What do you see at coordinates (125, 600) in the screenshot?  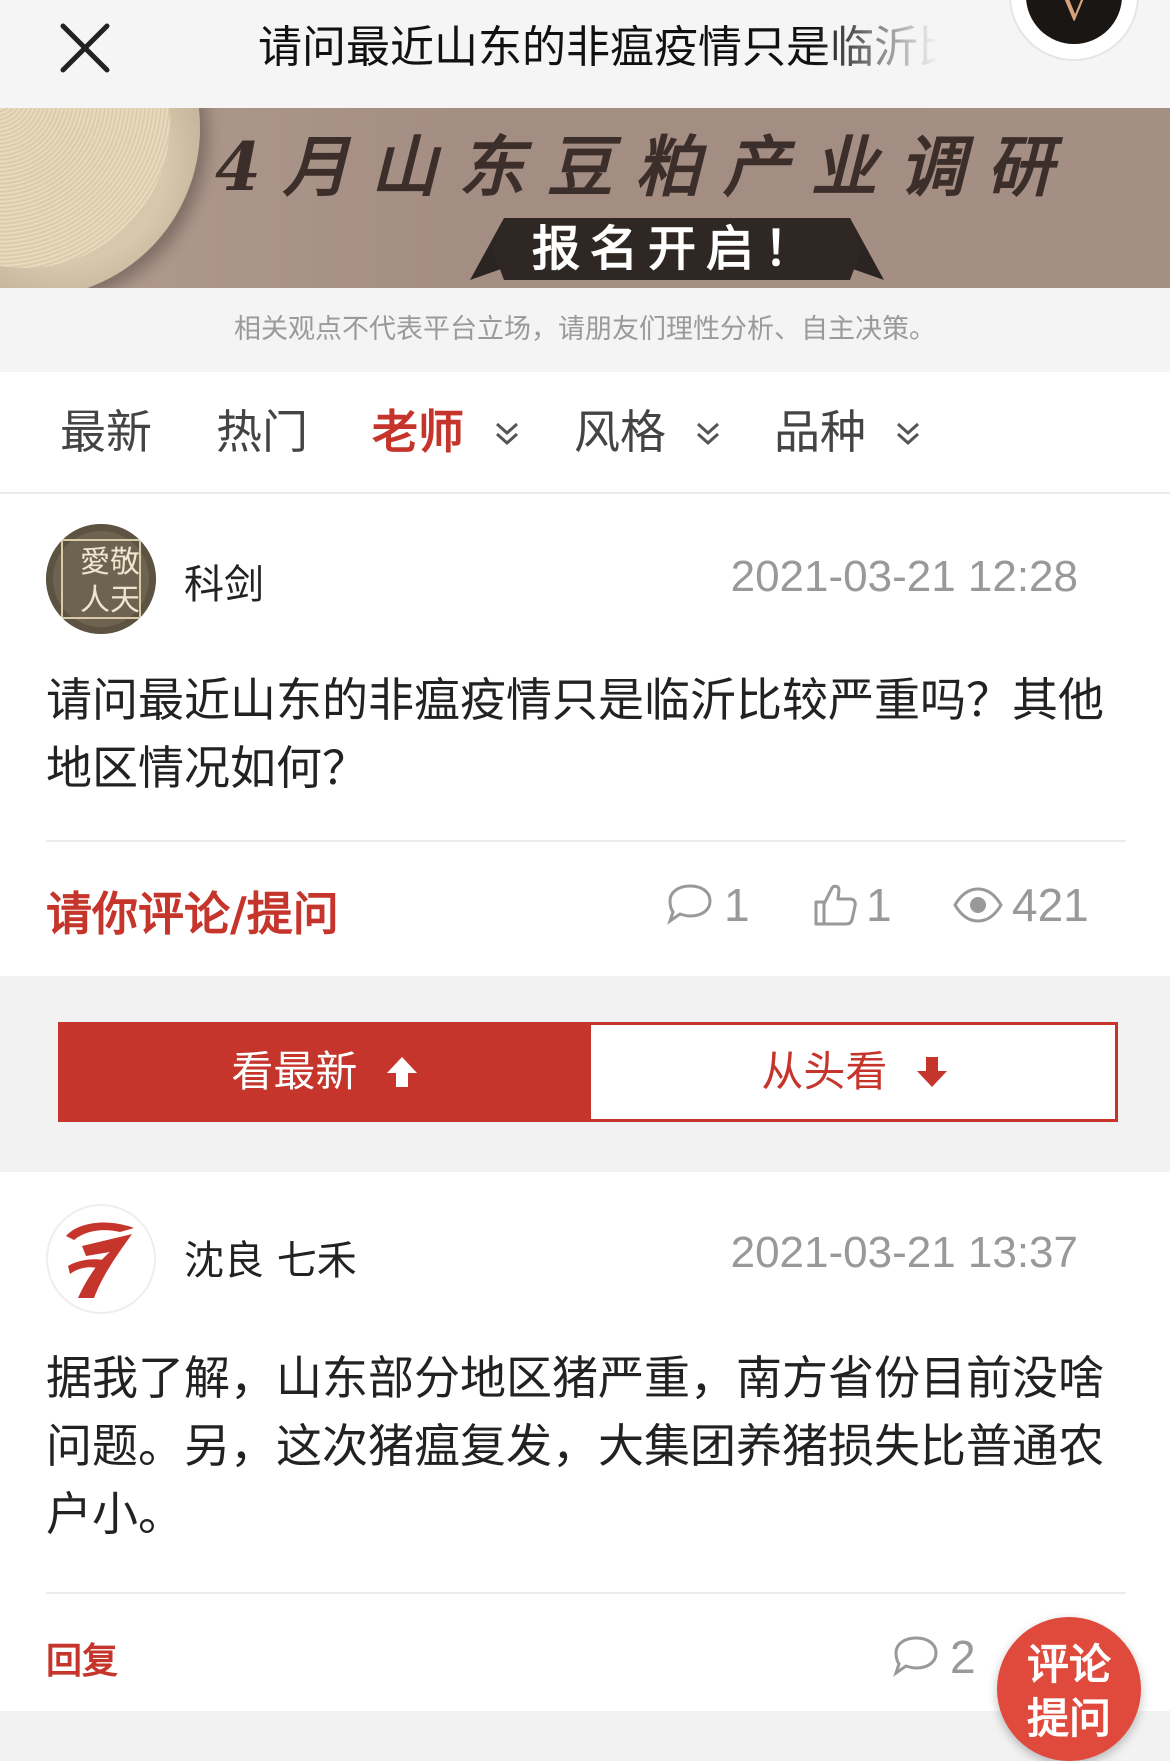 I see `avatar-glyph: 天` at bounding box center [125, 600].